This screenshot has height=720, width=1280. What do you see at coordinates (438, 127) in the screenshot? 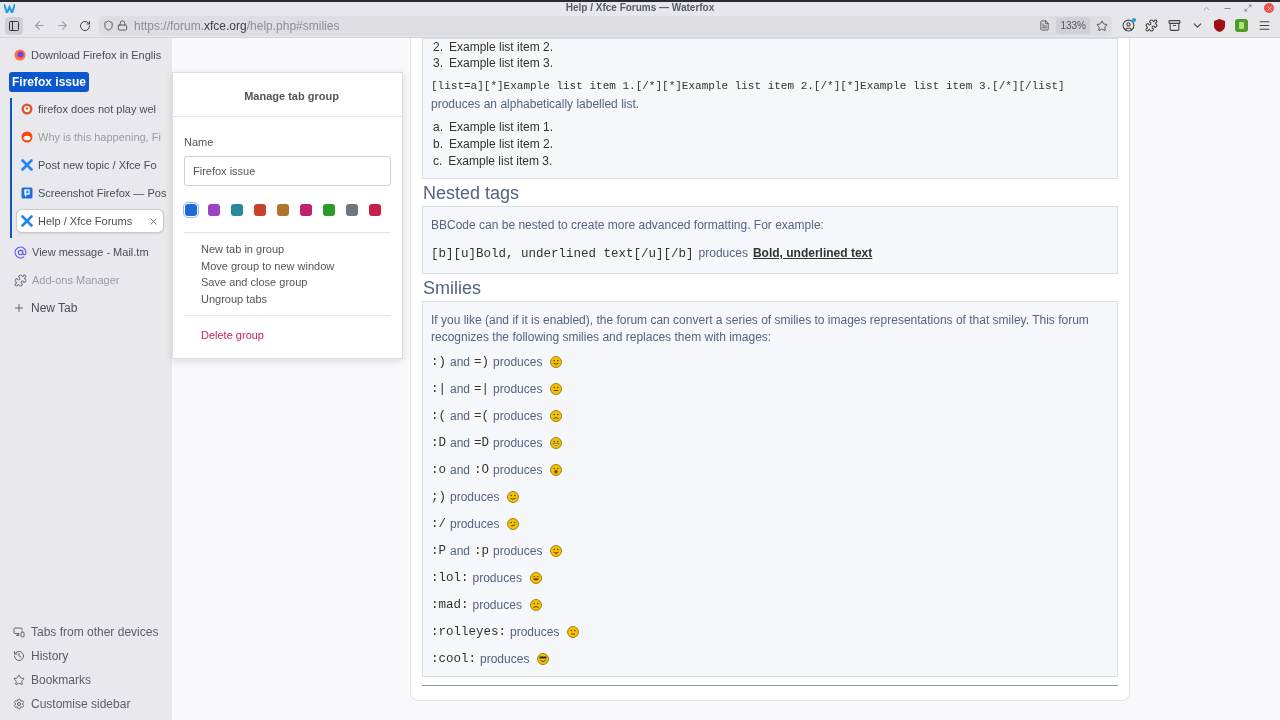
I see `list-marker: a.` at bounding box center [438, 127].